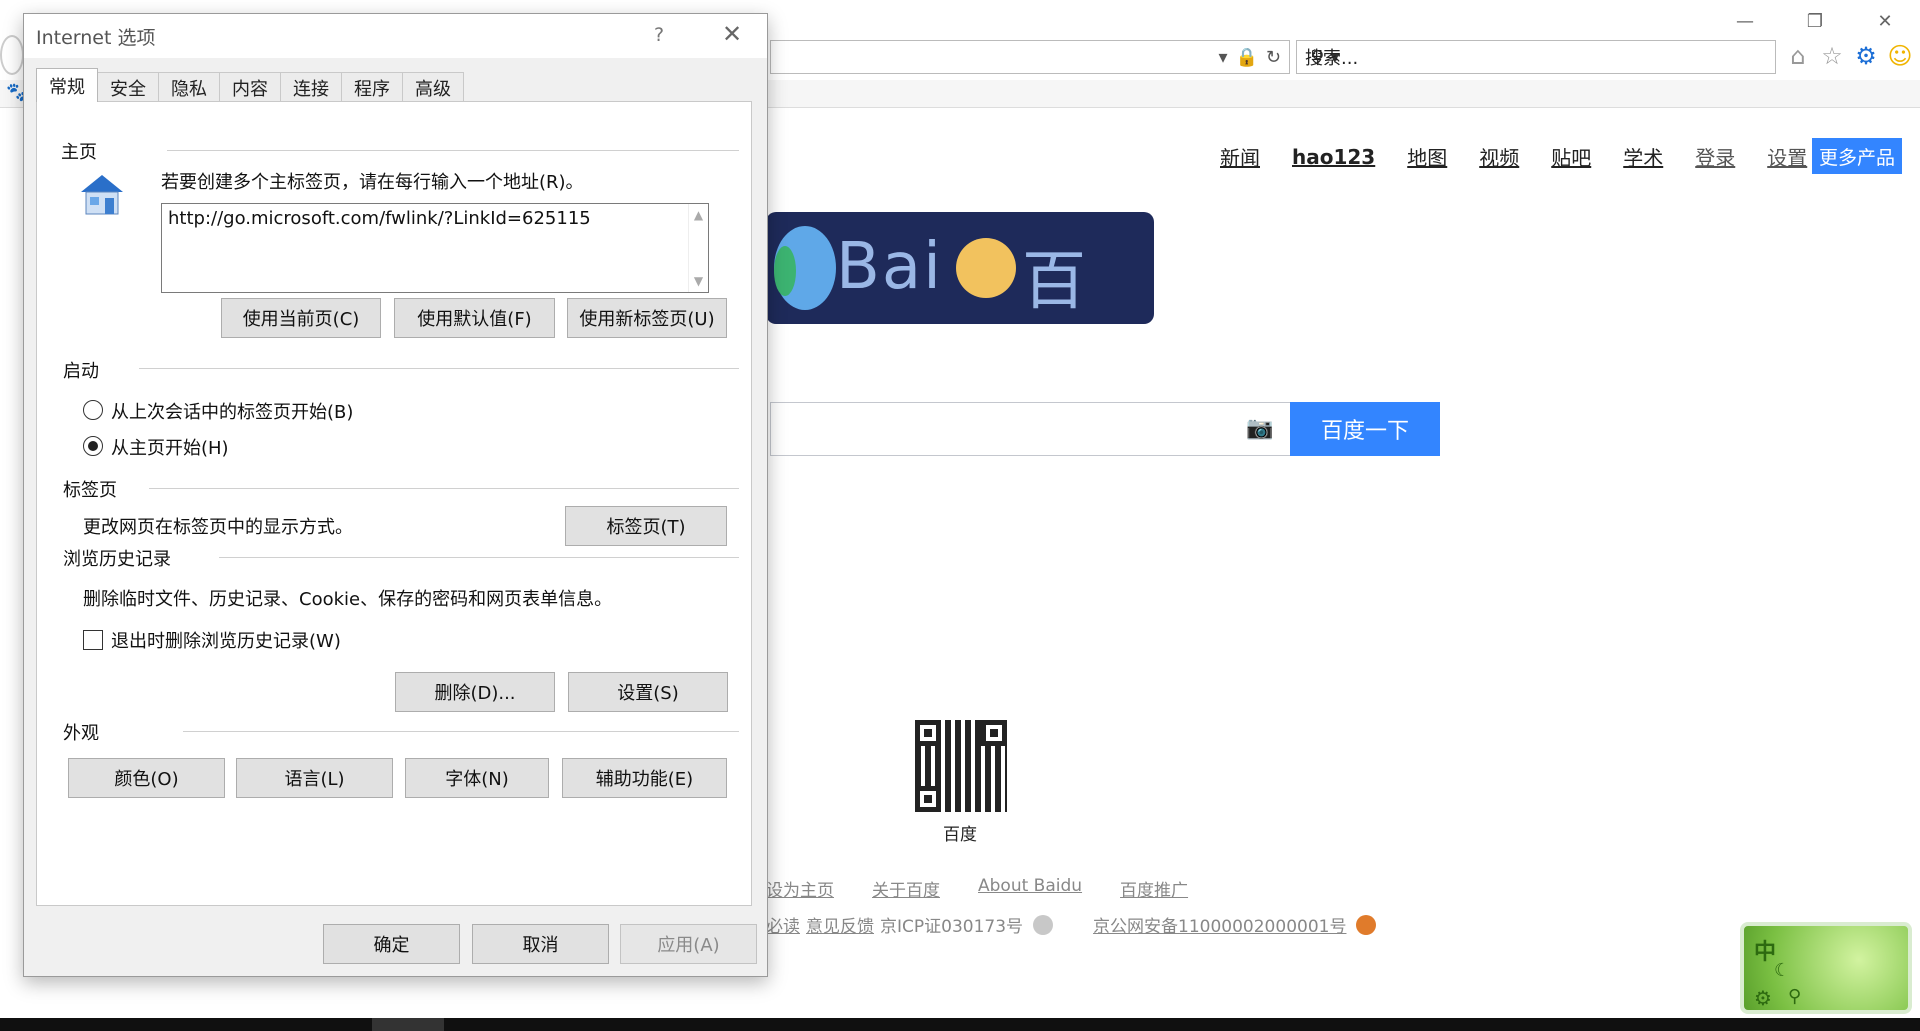 The height and width of the screenshot is (1031, 1920). I want to click on tab-security: 安全, so click(128, 87).